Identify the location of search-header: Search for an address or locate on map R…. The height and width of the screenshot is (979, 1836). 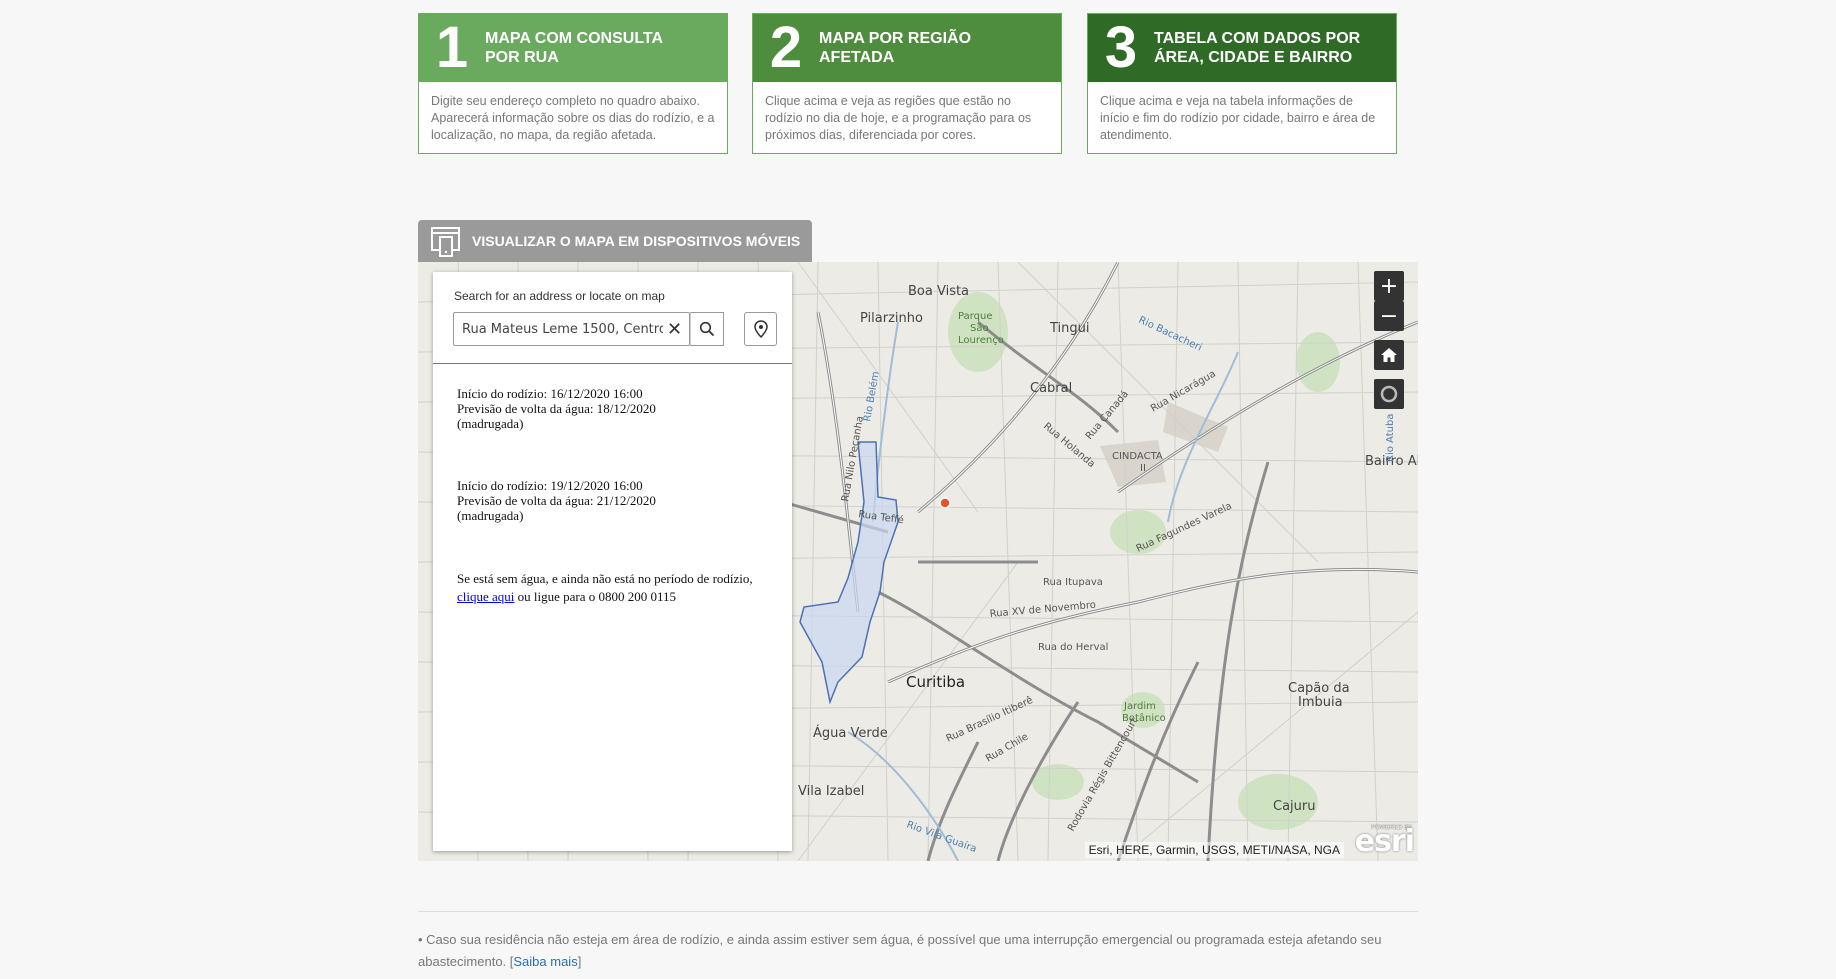
(612, 318).